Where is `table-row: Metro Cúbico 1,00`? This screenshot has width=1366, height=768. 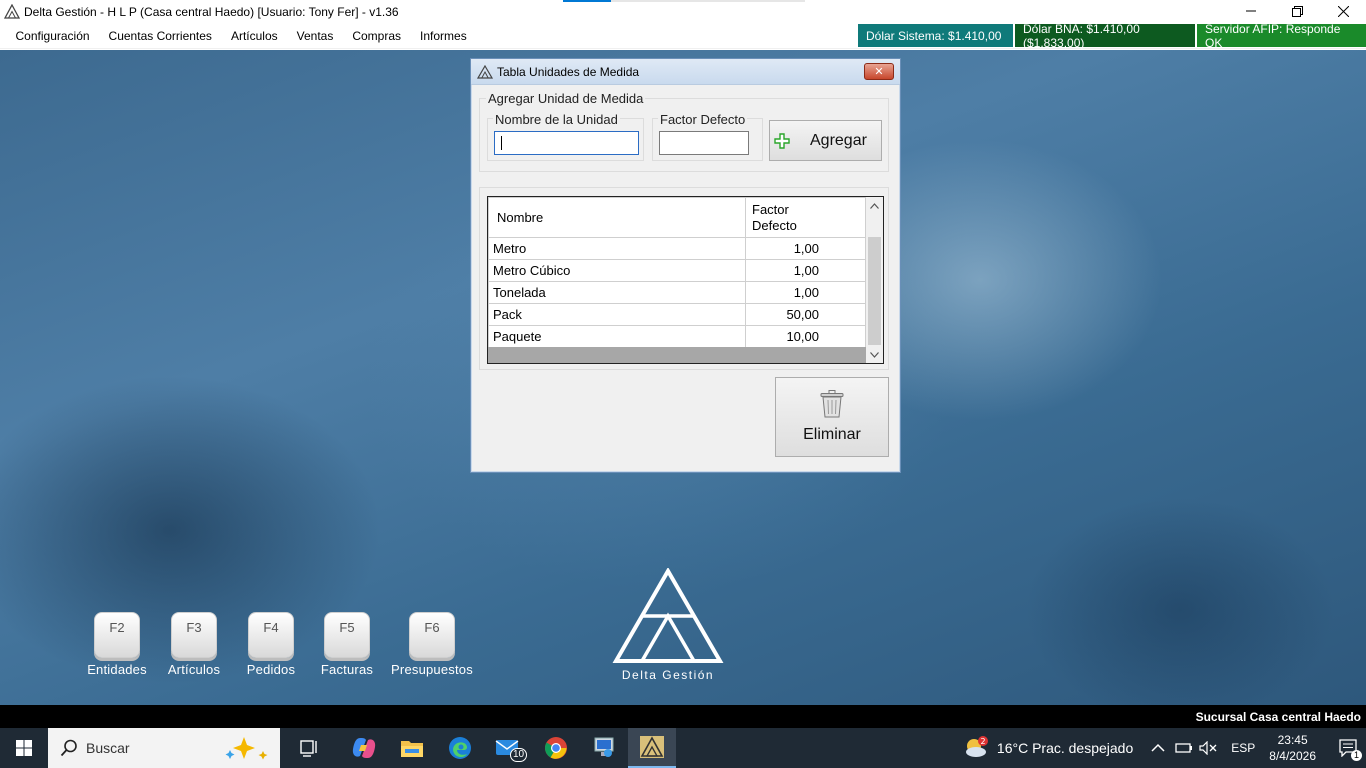
table-row: Metro Cúbico 1,00 is located at coordinates (677, 270).